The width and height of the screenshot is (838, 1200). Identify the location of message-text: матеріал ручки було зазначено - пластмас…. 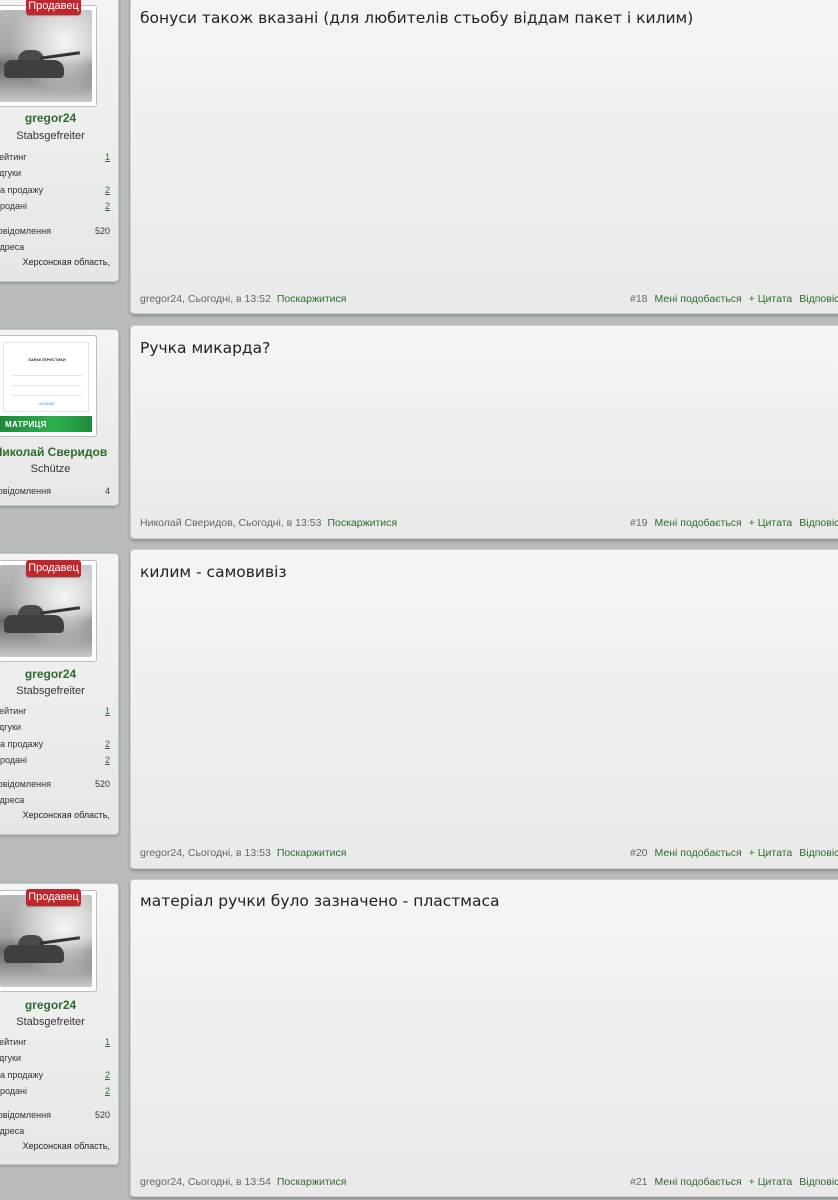
(320, 901).